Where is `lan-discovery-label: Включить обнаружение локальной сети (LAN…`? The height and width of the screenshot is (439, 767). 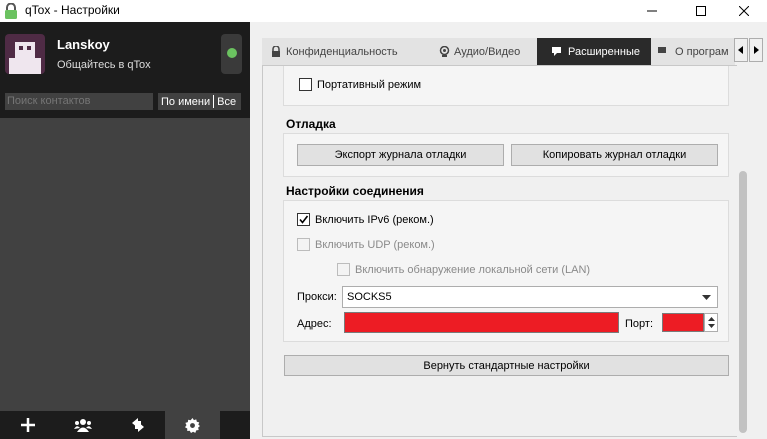
lan-discovery-label: Включить обнаружение локальной сети (LAN… is located at coordinates (473, 270).